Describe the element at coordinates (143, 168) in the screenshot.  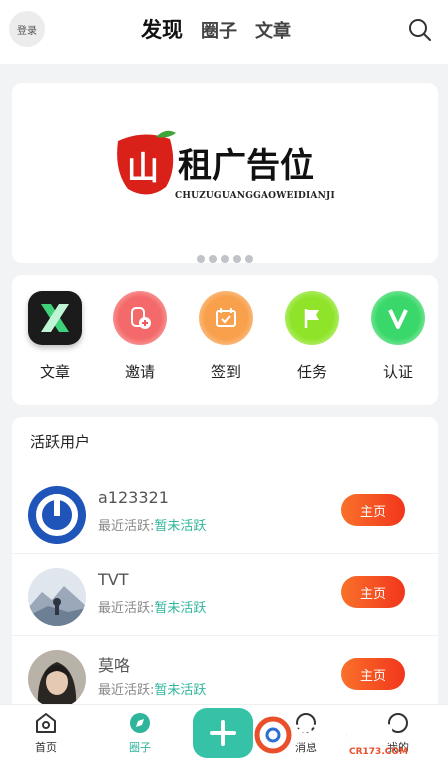
I see `banner-logo-mark: 山` at that location.